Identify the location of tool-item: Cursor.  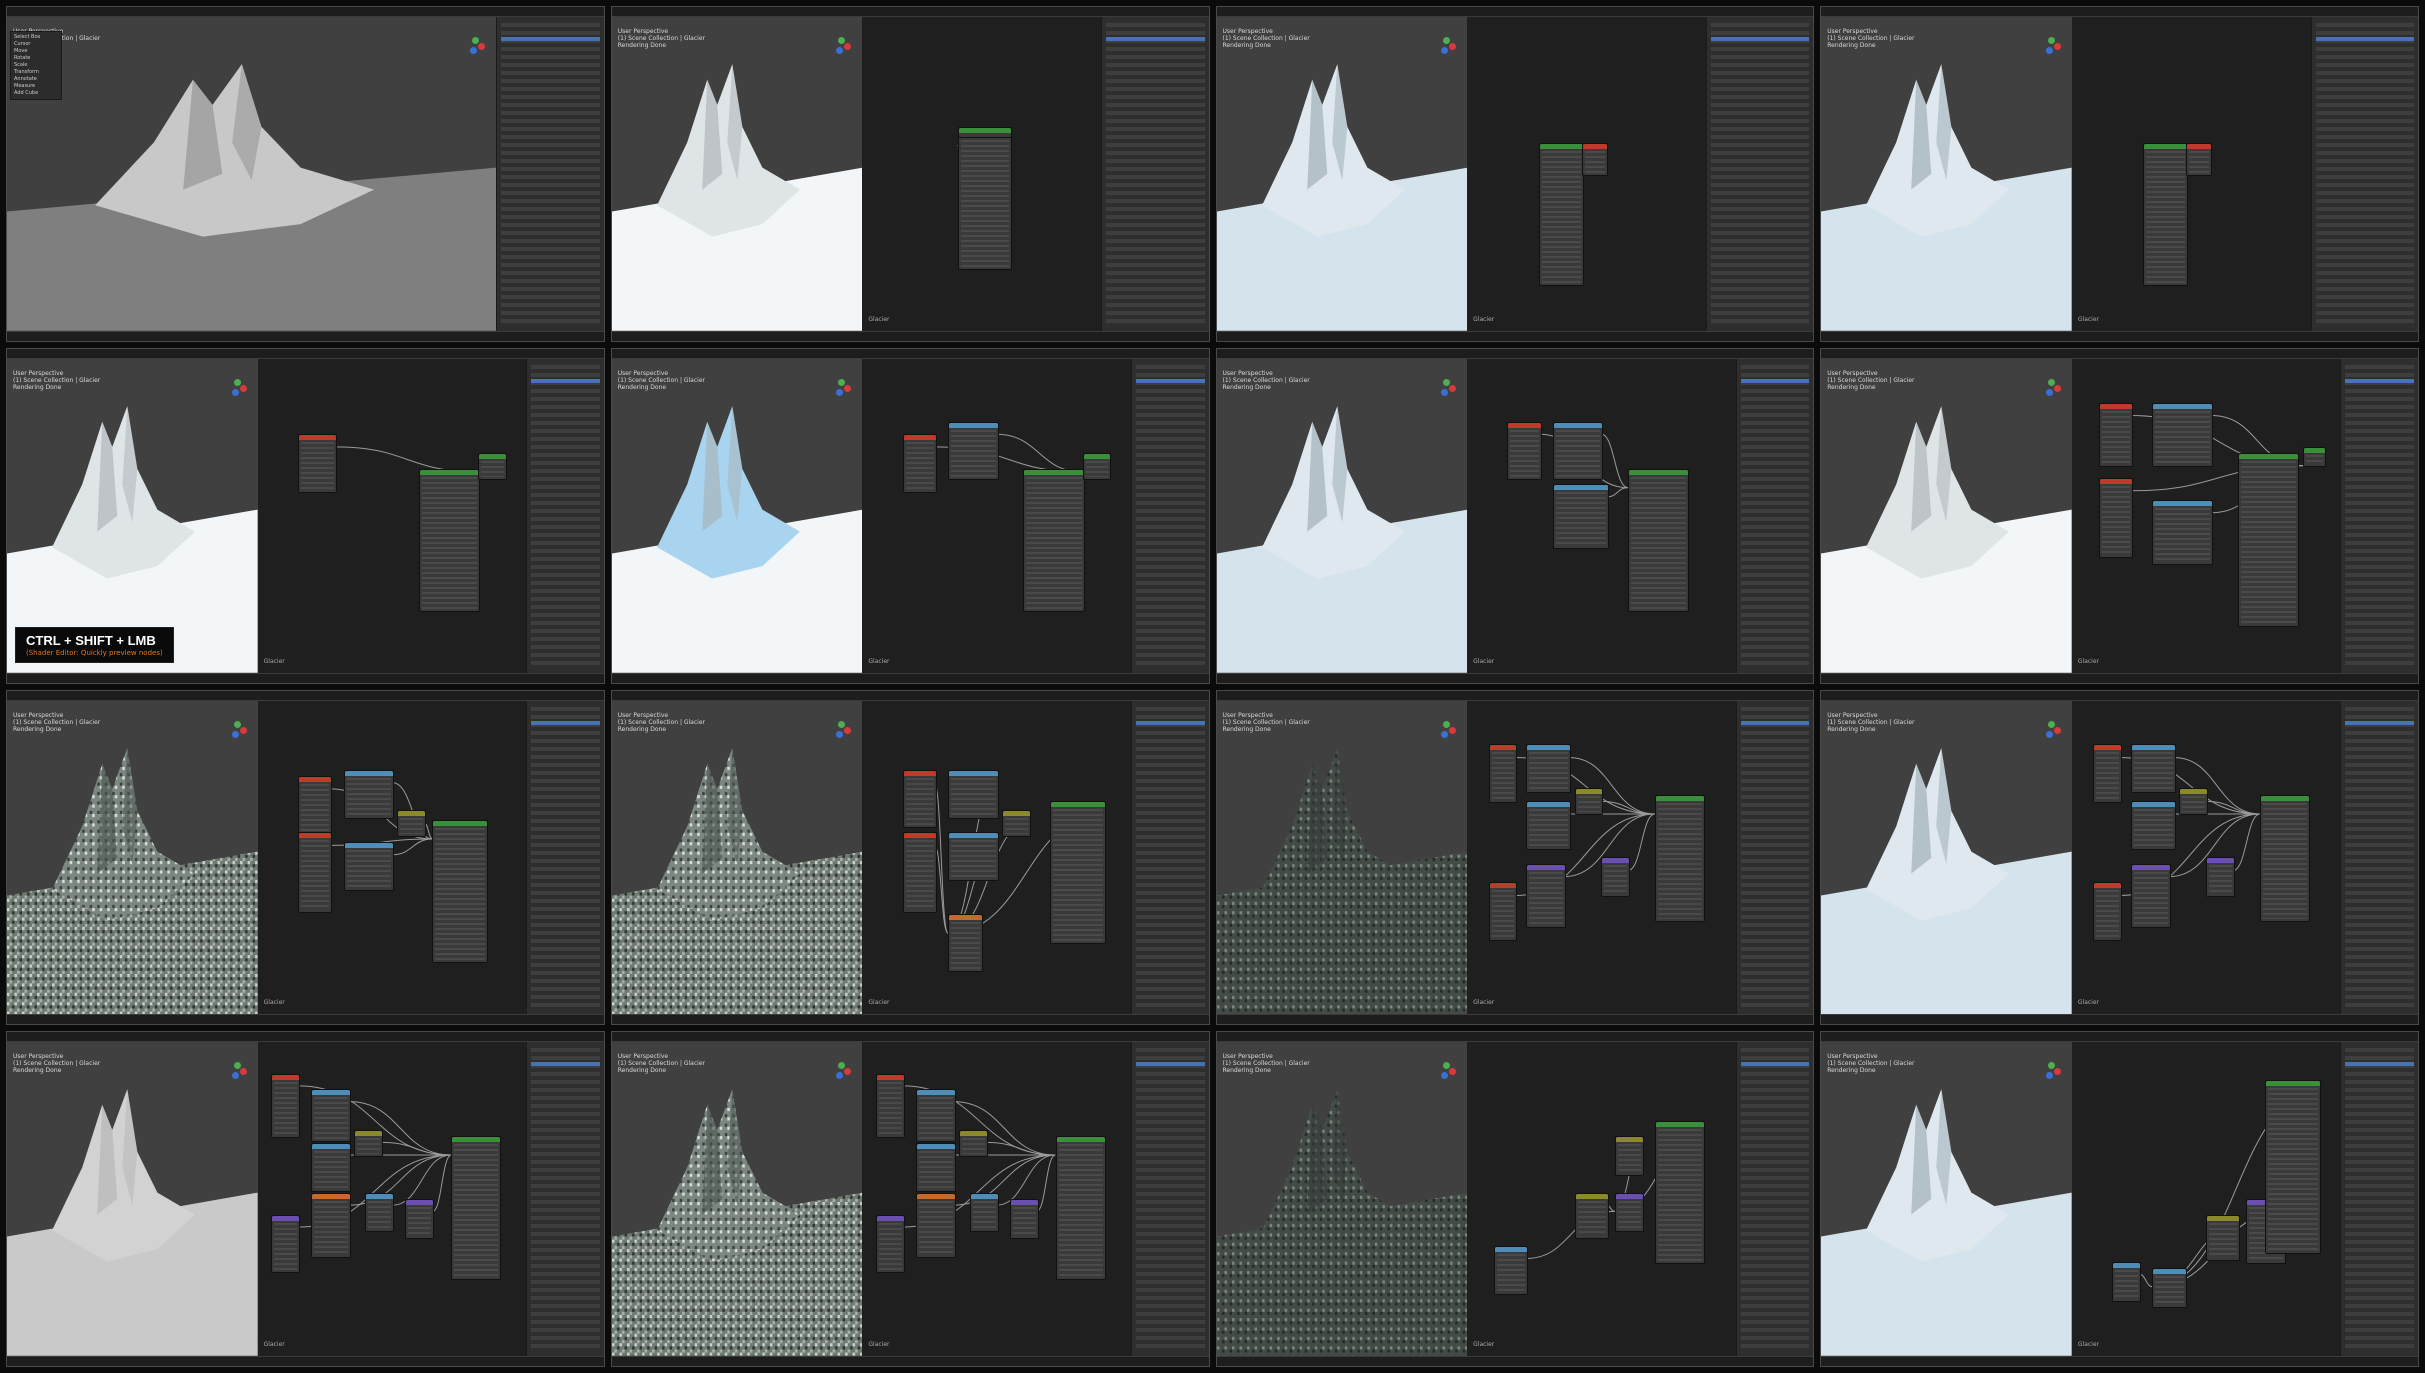
(36, 44).